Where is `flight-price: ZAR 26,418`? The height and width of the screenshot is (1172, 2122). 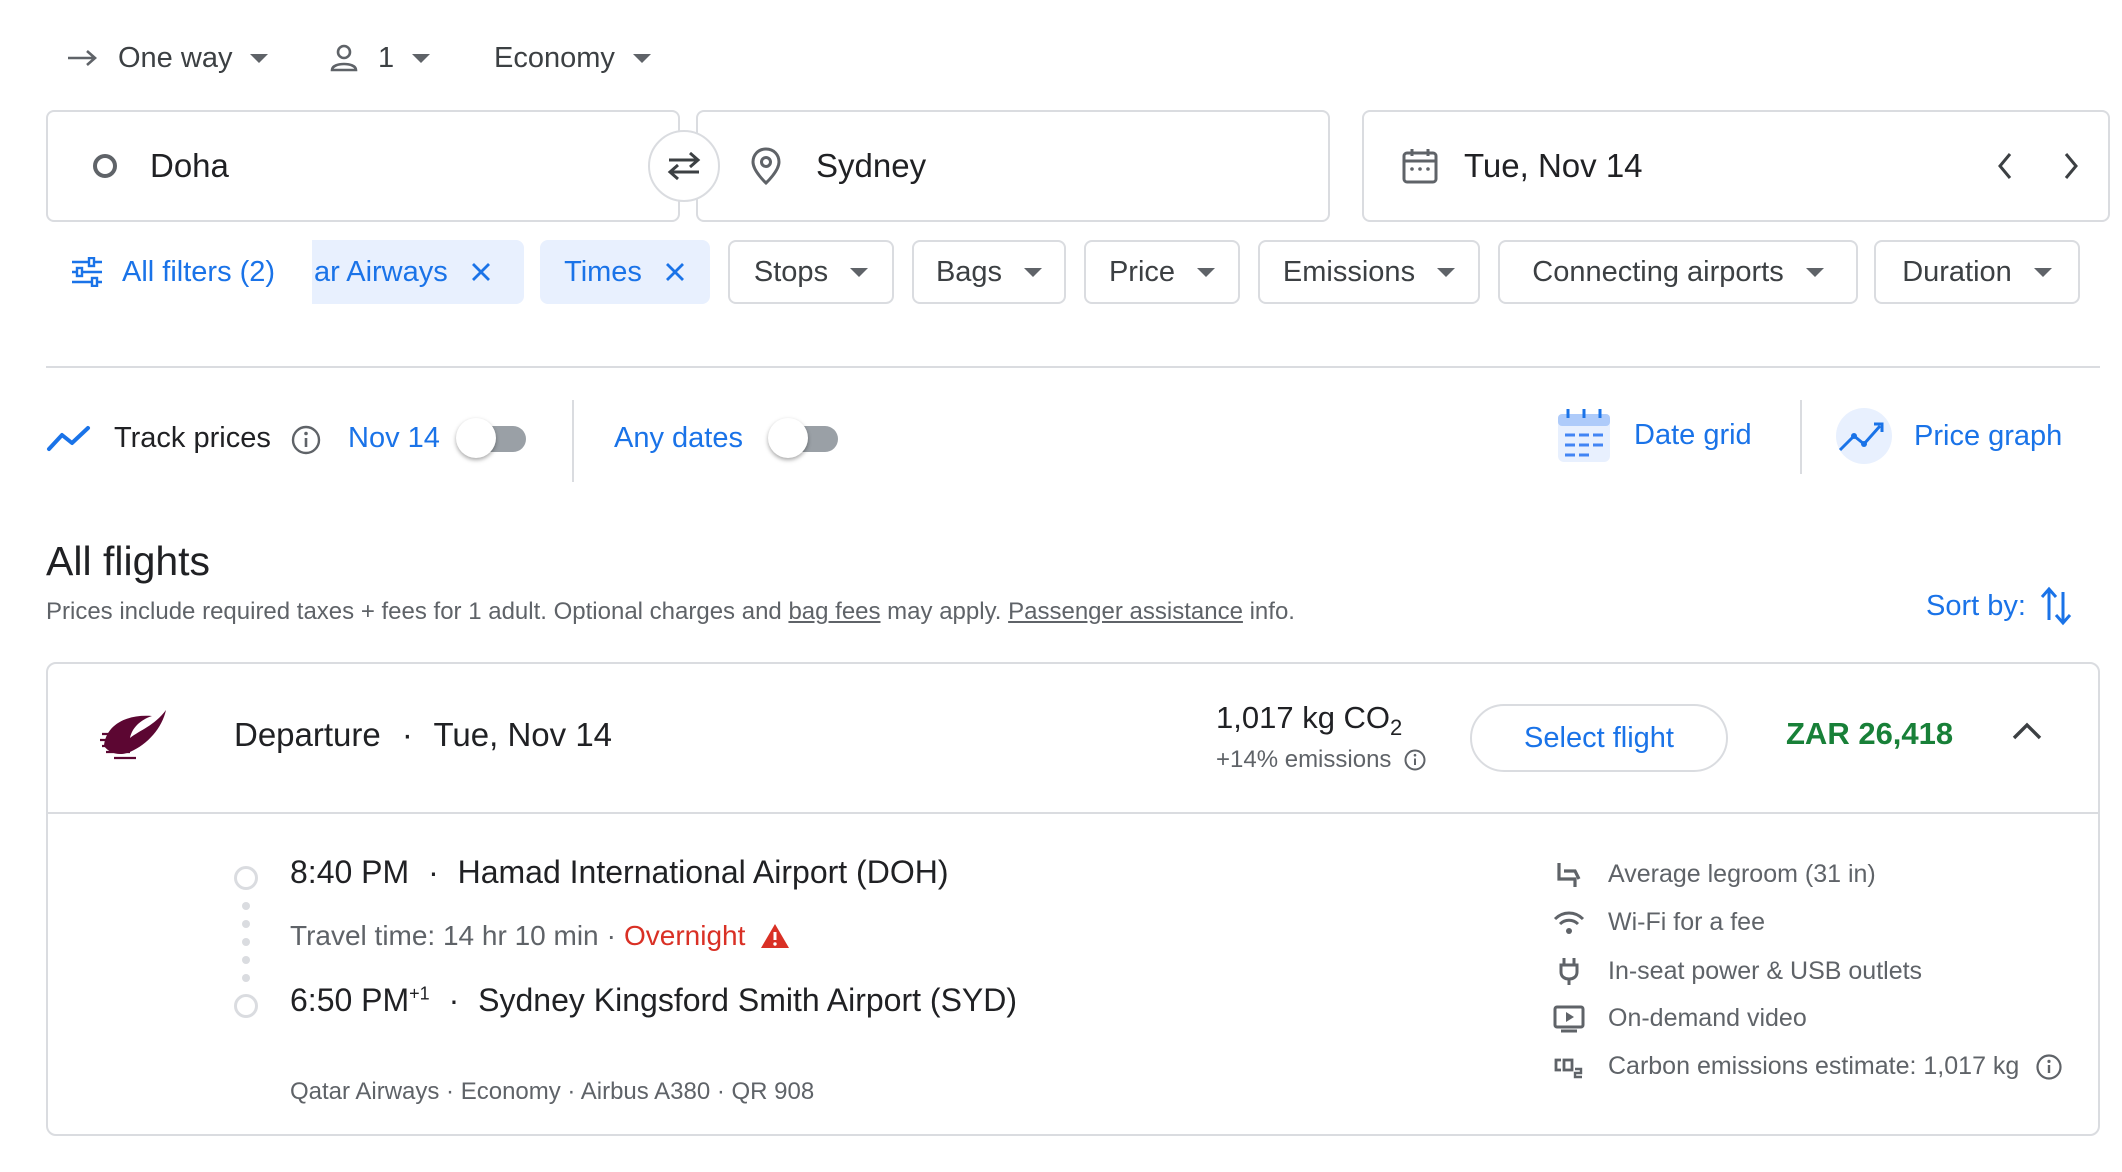 flight-price: ZAR 26,418 is located at coordinates (1870, 733).